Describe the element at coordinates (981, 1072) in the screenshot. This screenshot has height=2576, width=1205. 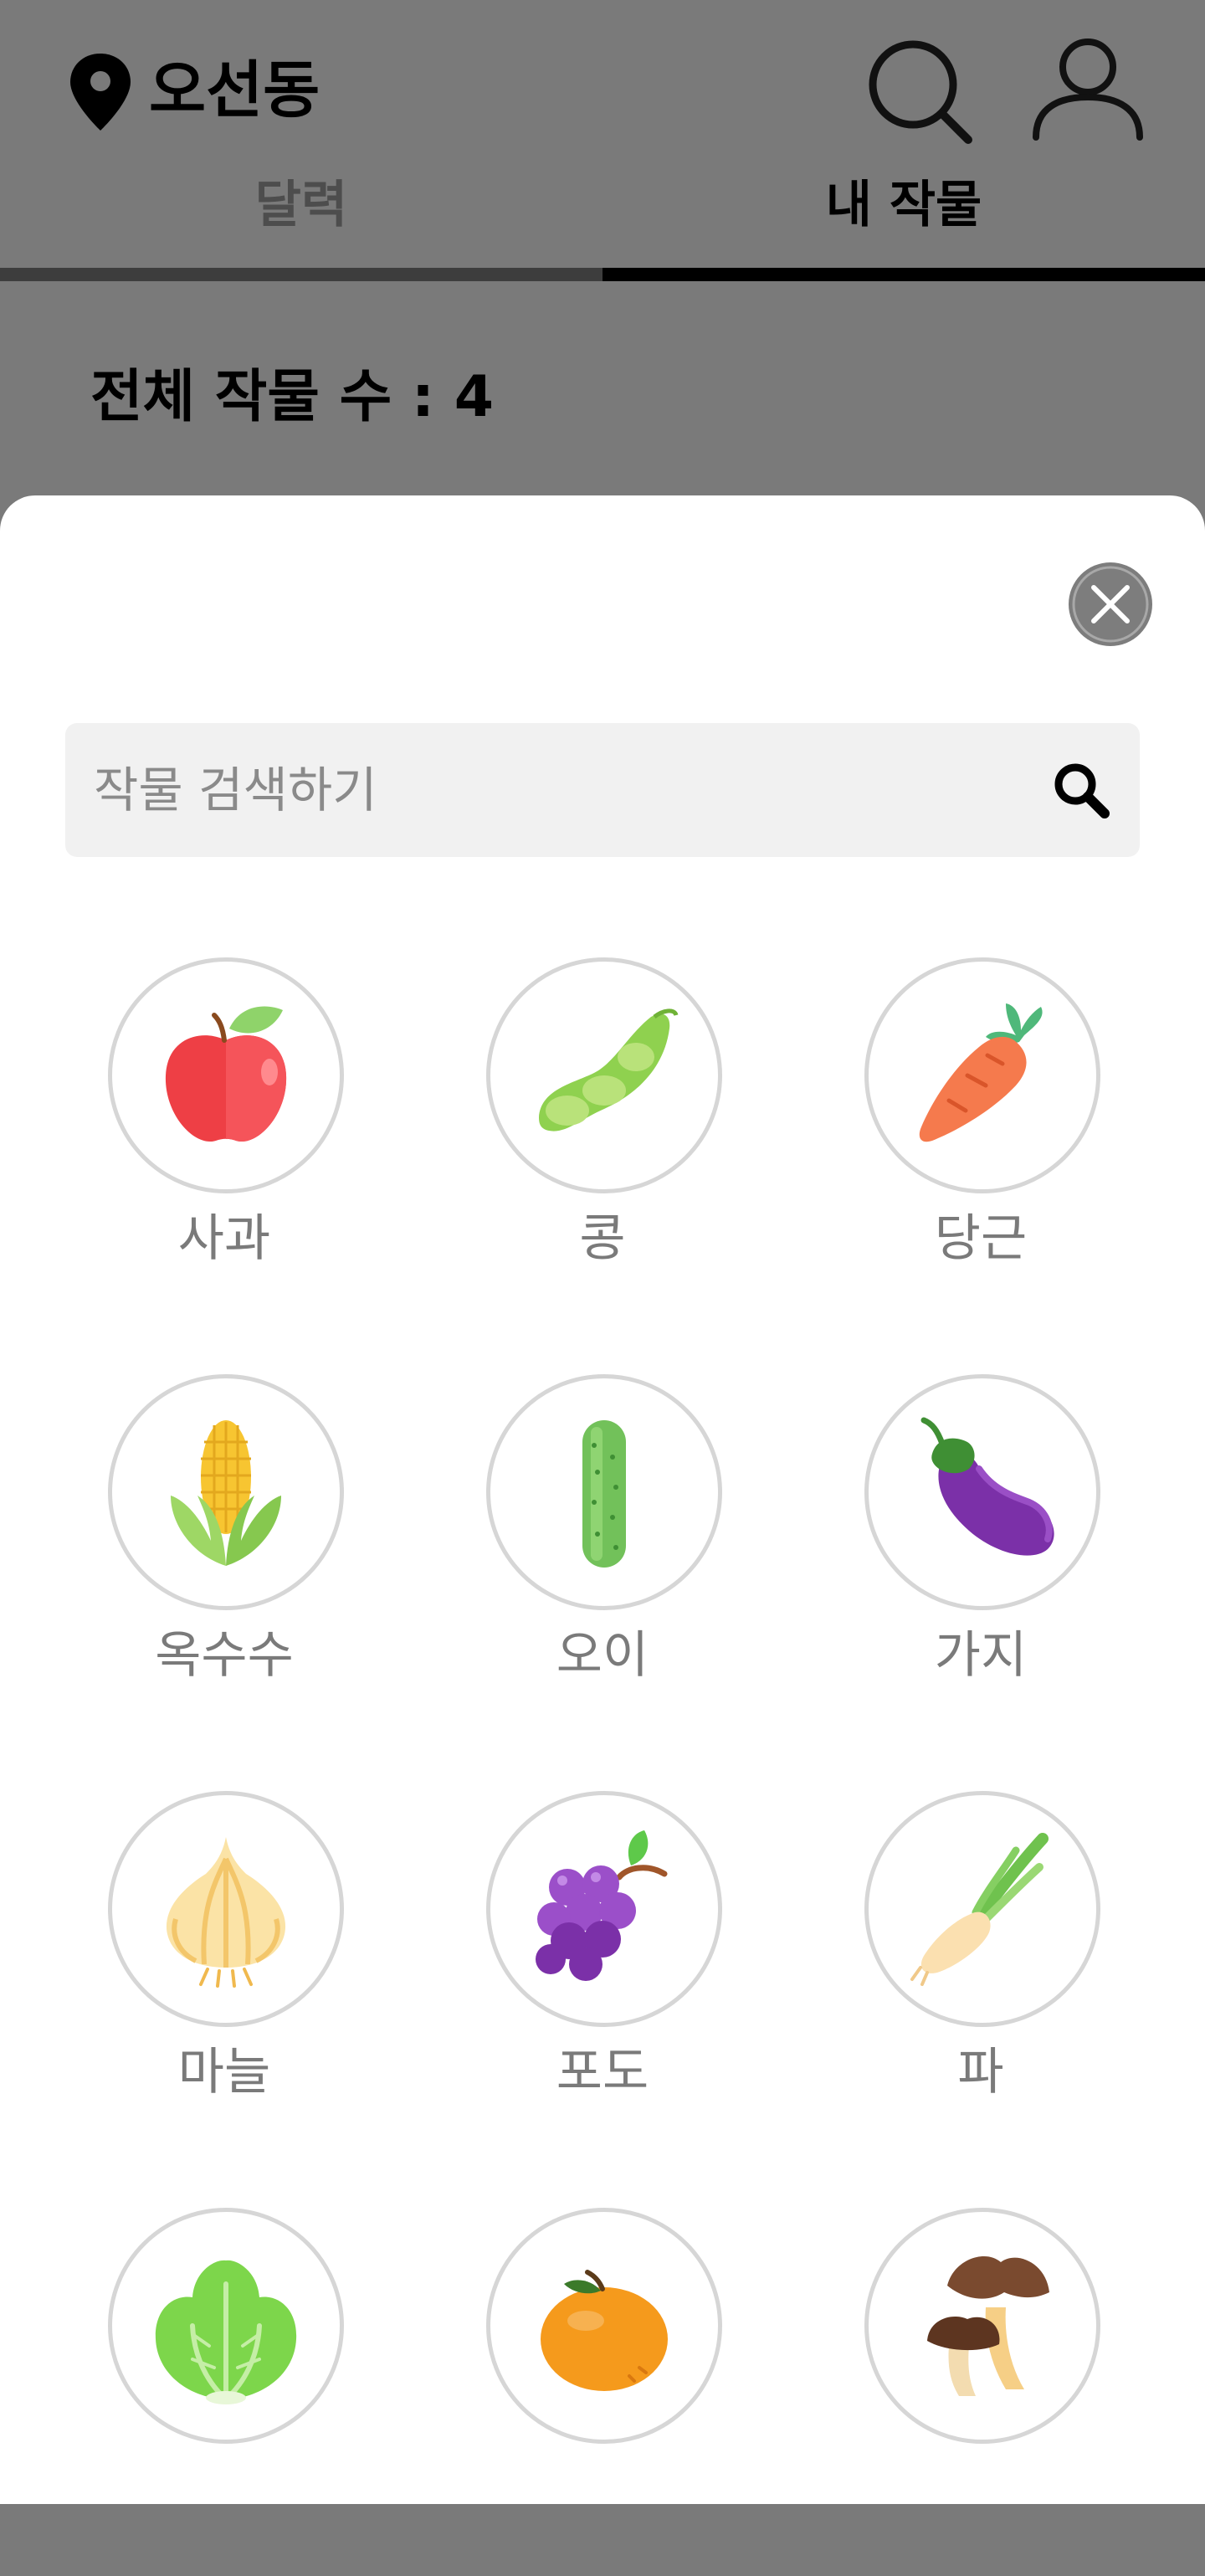
I see `carrot-icon` at that location.